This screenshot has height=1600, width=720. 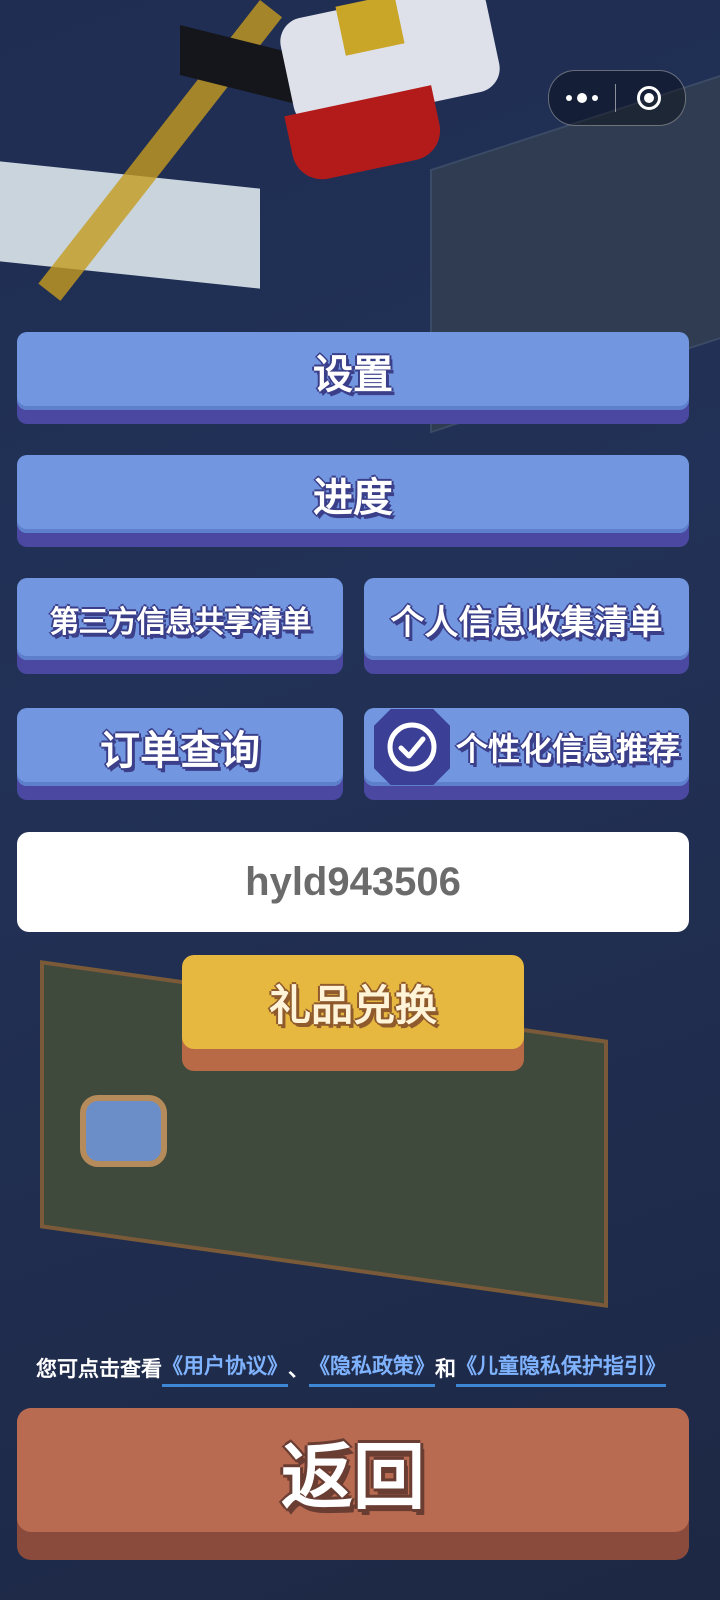 I want to click on third-party-info-list-button: 第三方信息共享清单, so click(x=180, y=619).